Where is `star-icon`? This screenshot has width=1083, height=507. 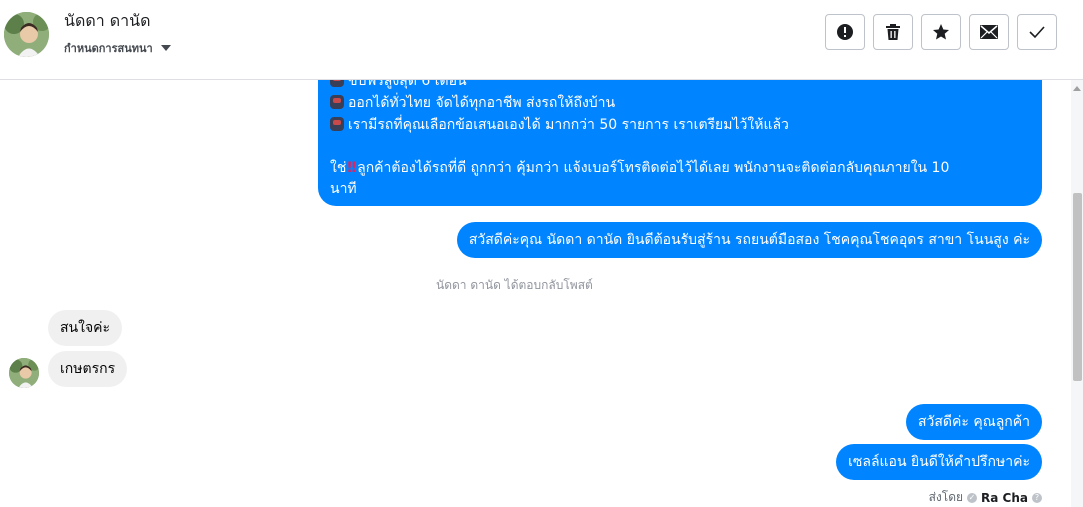 star-icon is located at coordinates (941, 32).